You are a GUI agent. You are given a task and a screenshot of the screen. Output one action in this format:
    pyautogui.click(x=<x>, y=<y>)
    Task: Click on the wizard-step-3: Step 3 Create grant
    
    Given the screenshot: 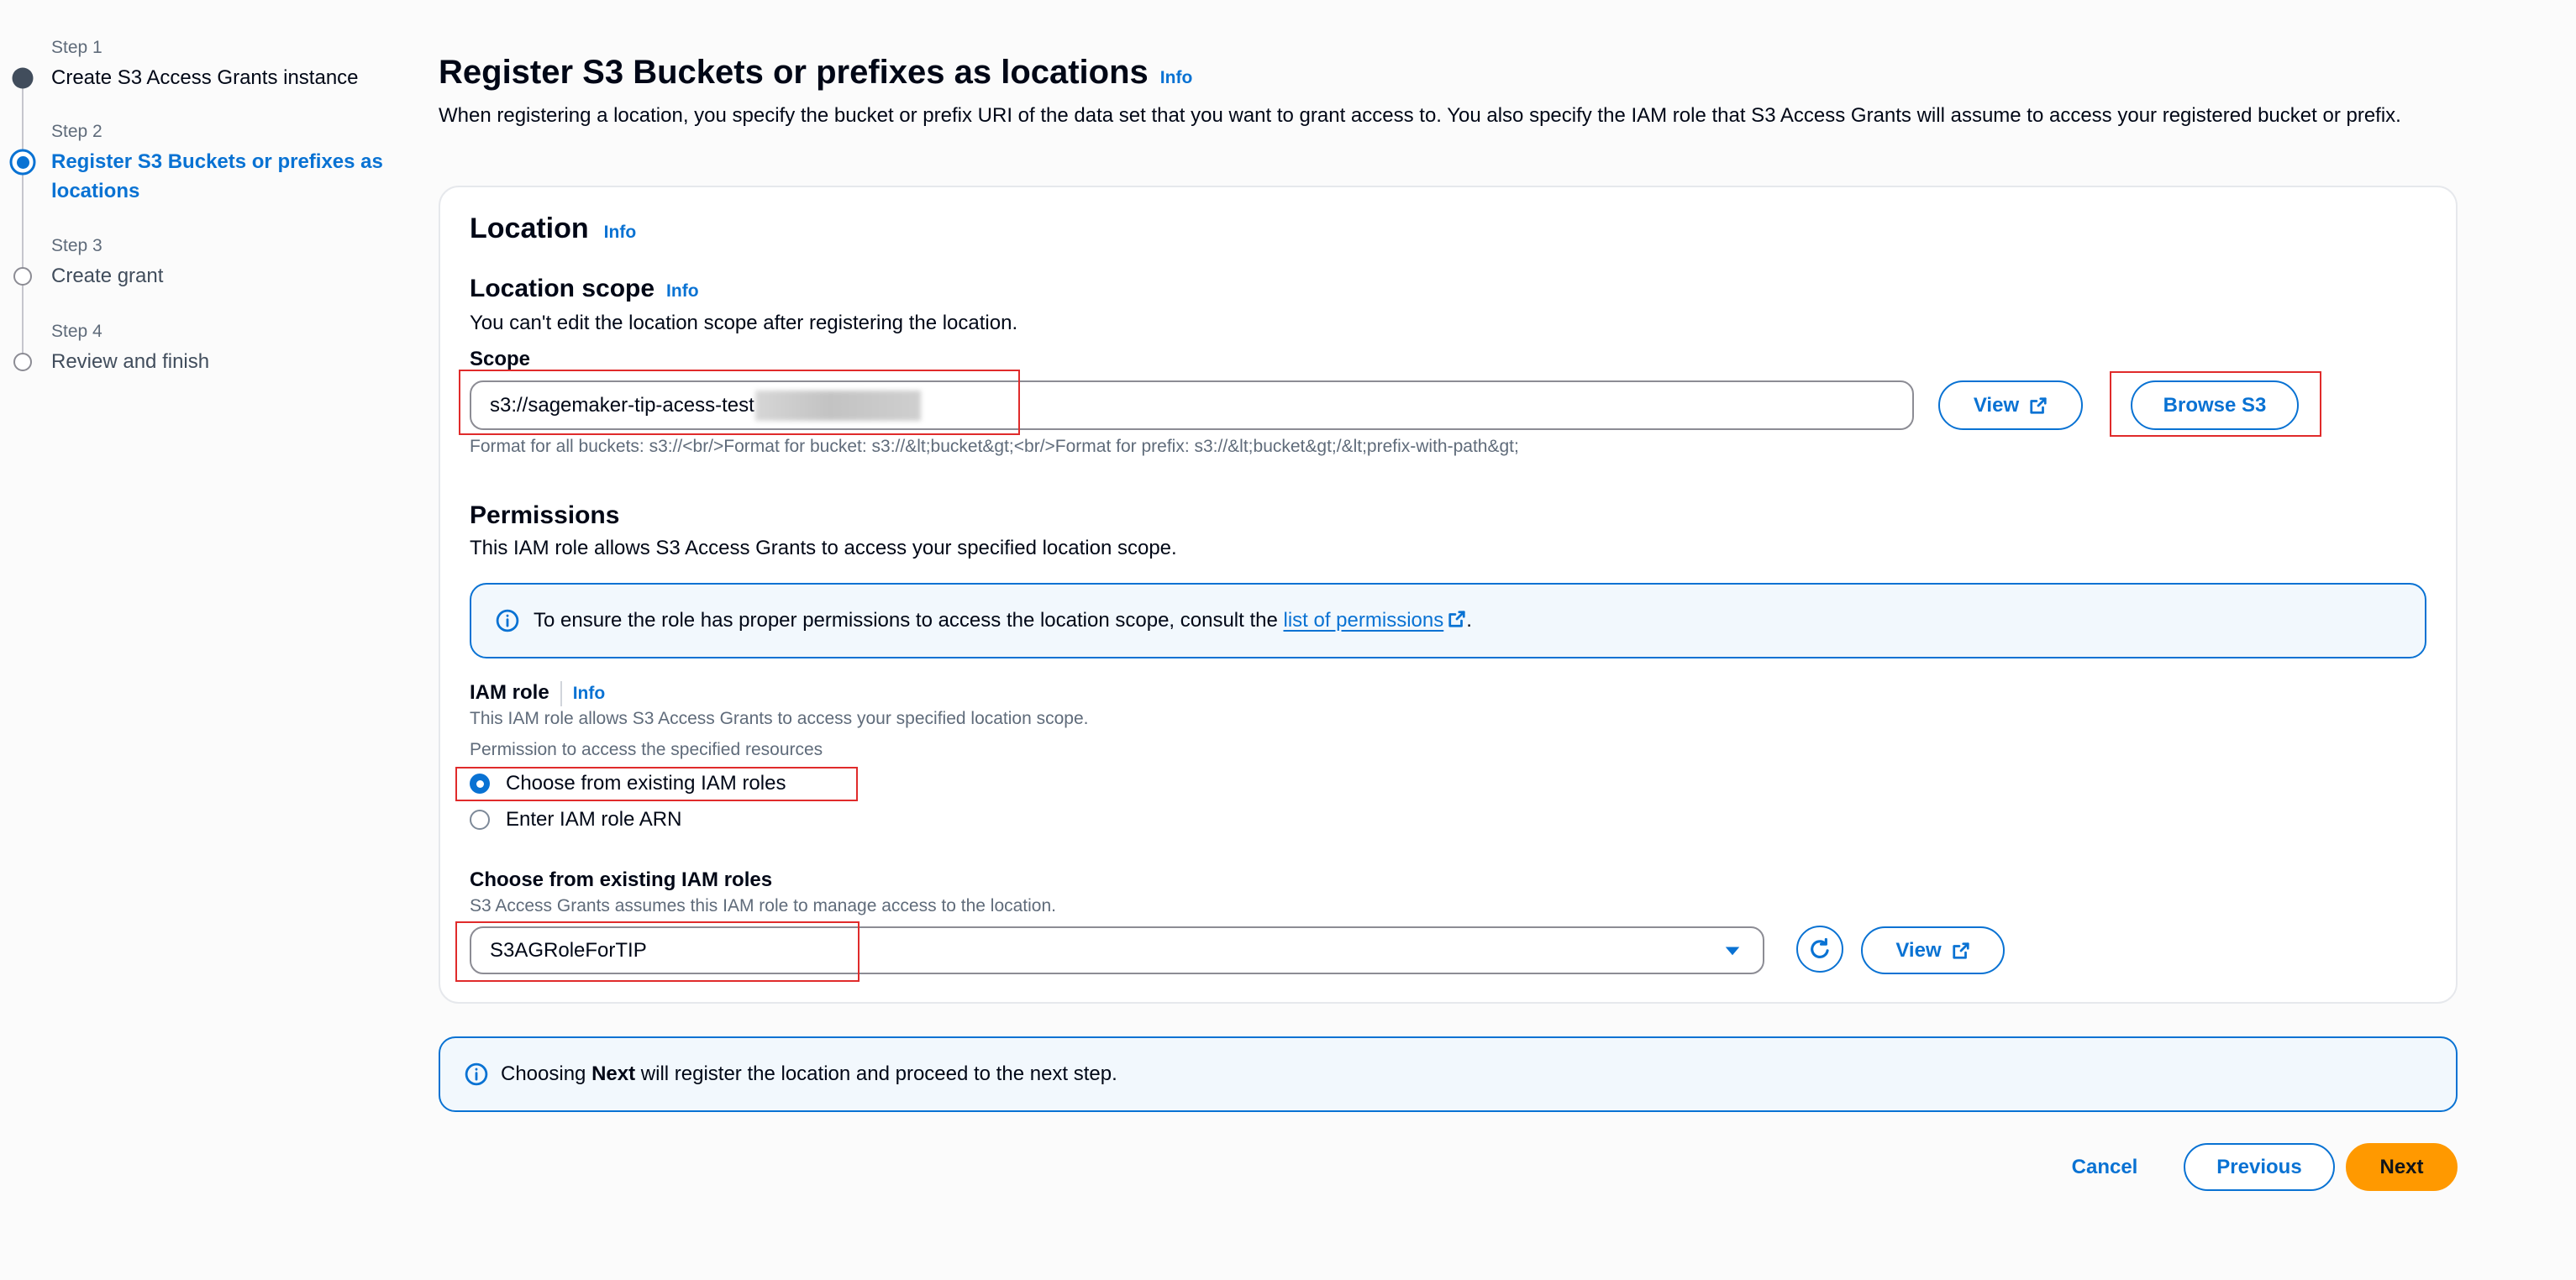 What is the action you would take?
    pyautogui.click(x=223, y=262)
    